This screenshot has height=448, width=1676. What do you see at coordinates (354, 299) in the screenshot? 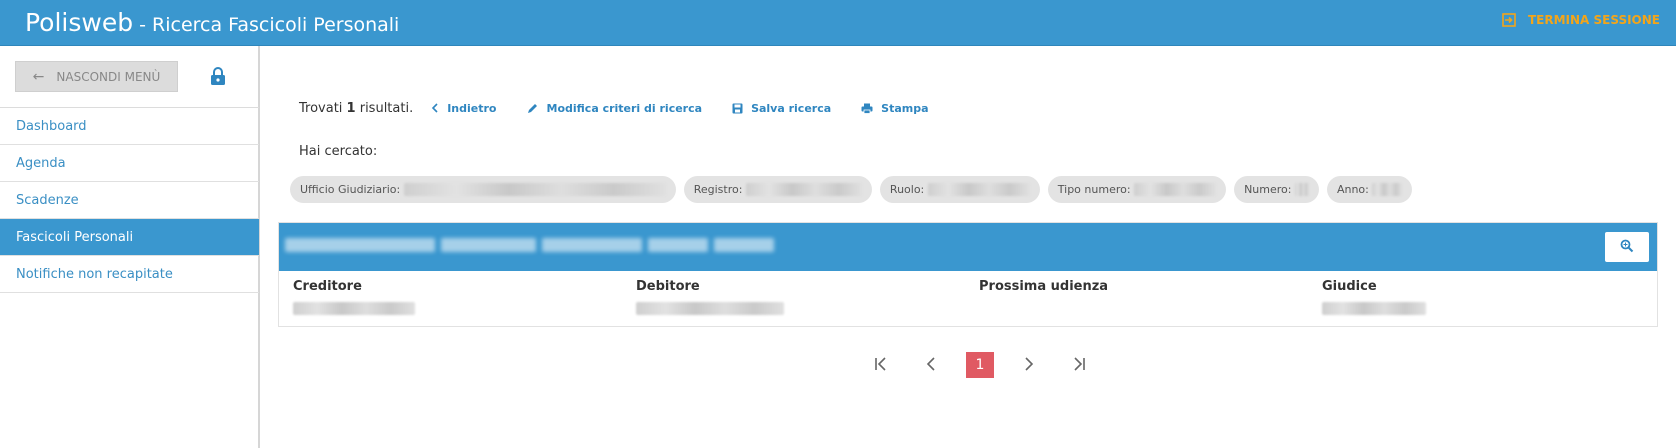
I see `col-creditore: Creditore` at bounding box center [354, 299].